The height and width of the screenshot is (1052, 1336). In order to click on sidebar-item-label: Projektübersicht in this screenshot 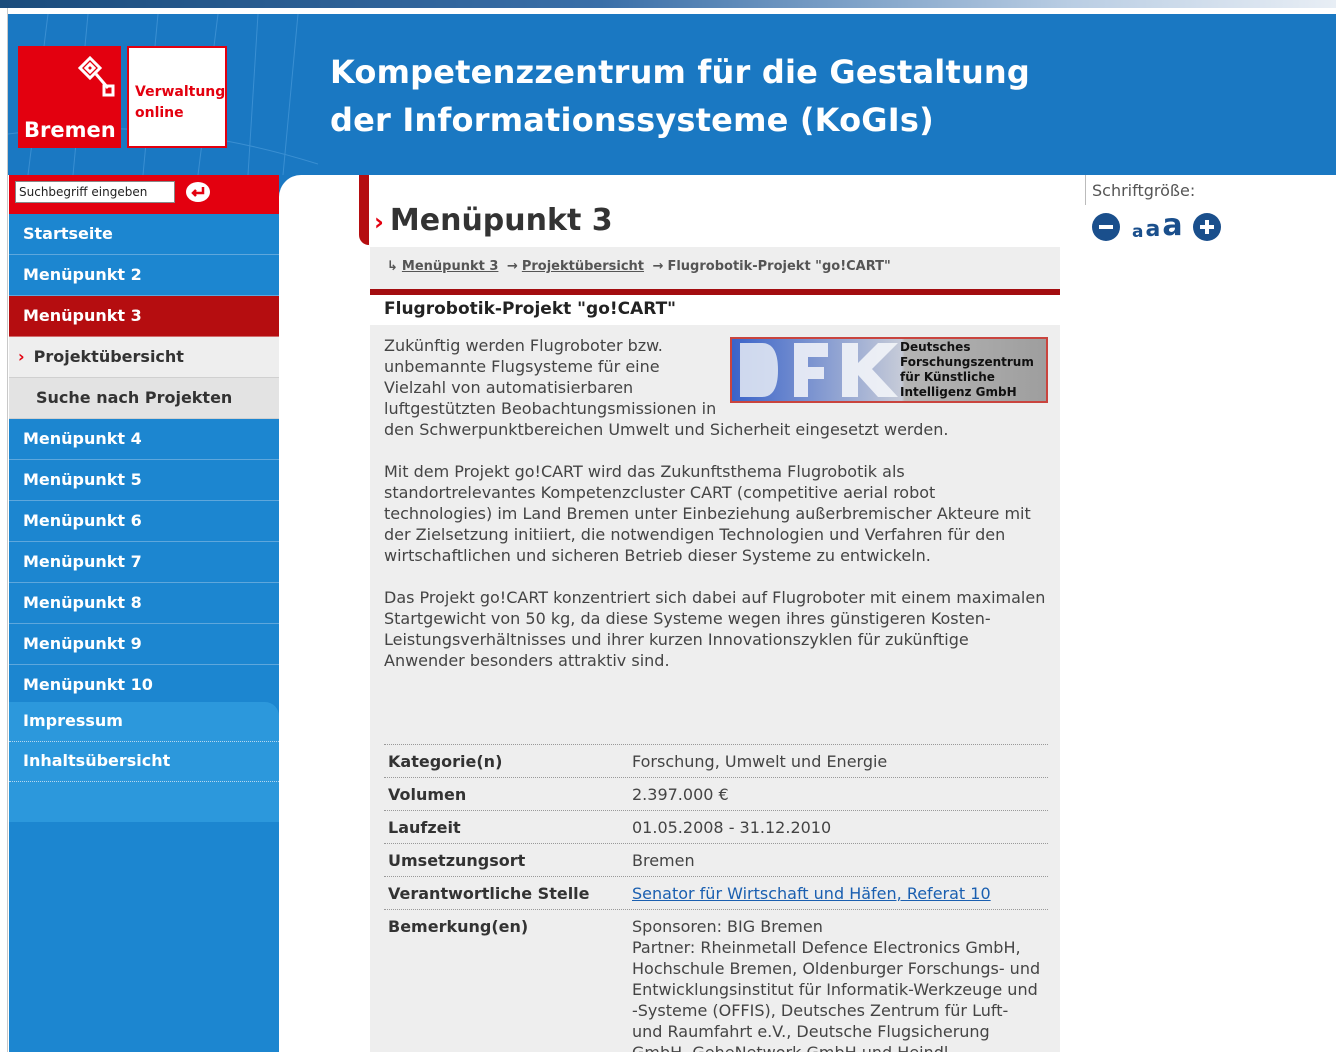, I will do `click(108, 356)`.